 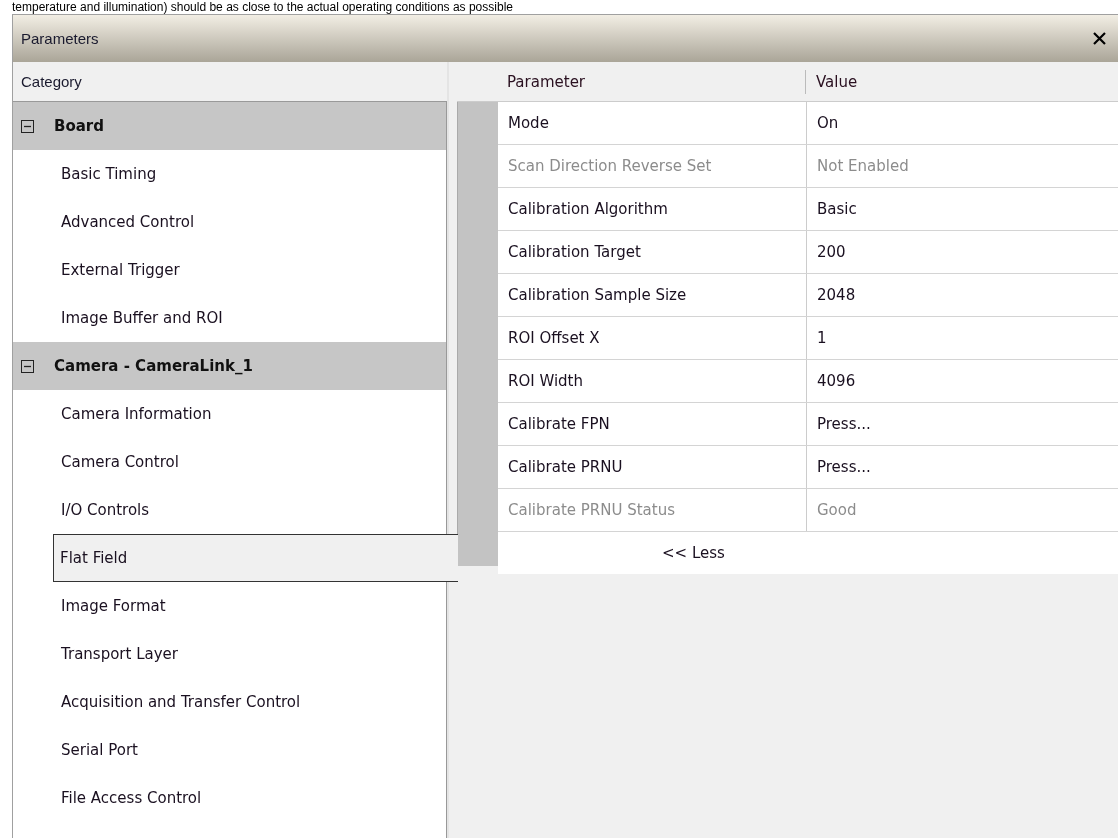 What do you see at coordinates (651, 81) in the screenshot?
I see `column-header: Parameter` at bounding box center [651, 81].